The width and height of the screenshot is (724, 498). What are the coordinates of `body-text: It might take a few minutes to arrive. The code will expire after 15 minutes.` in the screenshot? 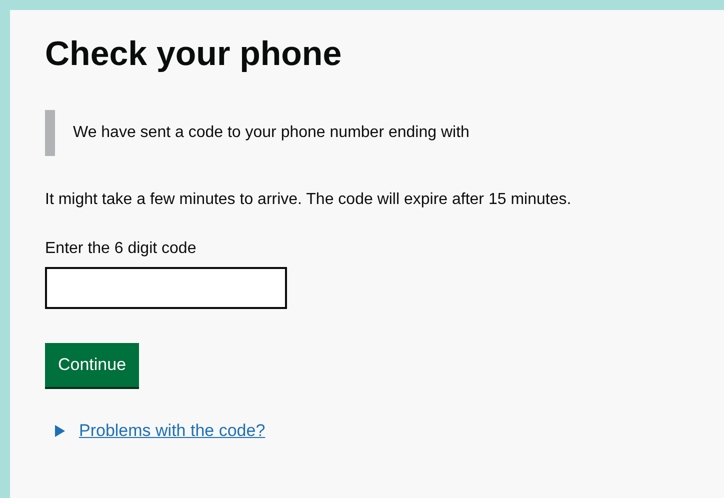 It's located at (308, 200).